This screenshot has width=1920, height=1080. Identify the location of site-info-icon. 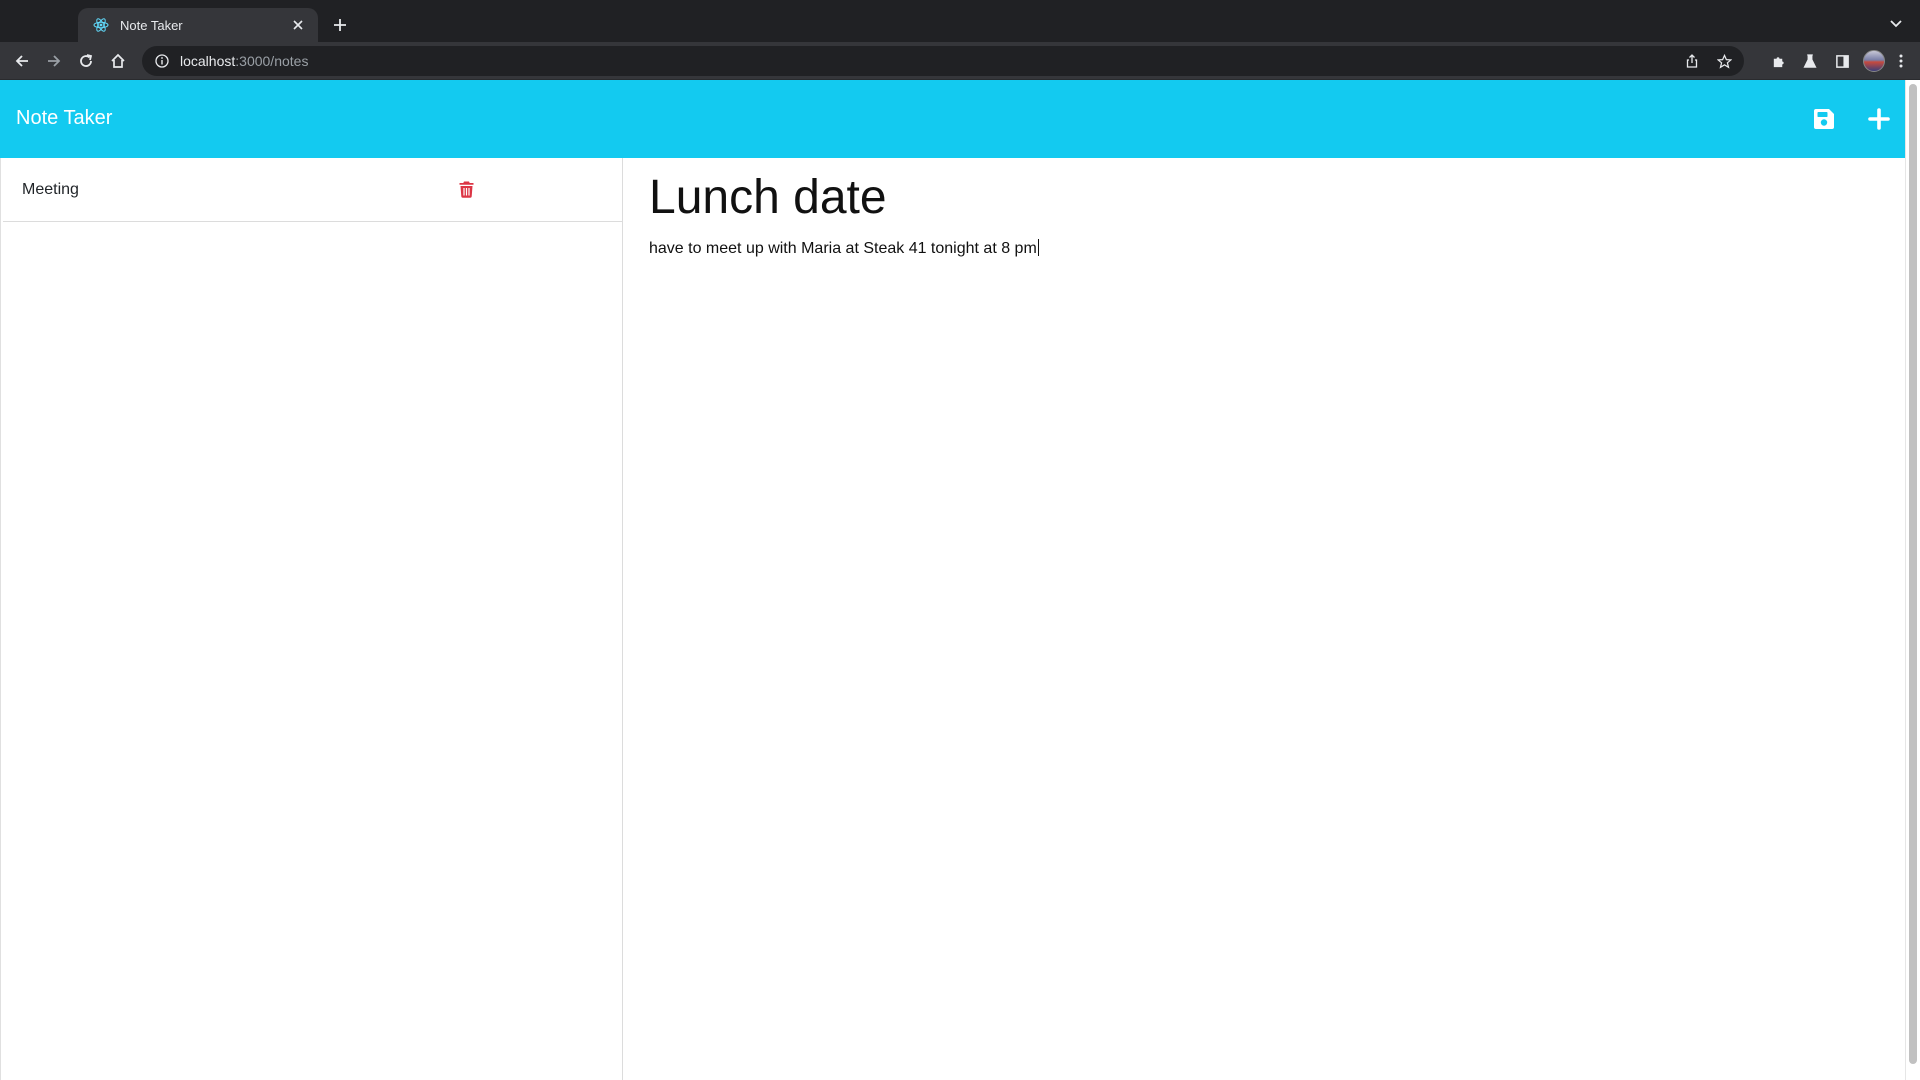
(162, 61).